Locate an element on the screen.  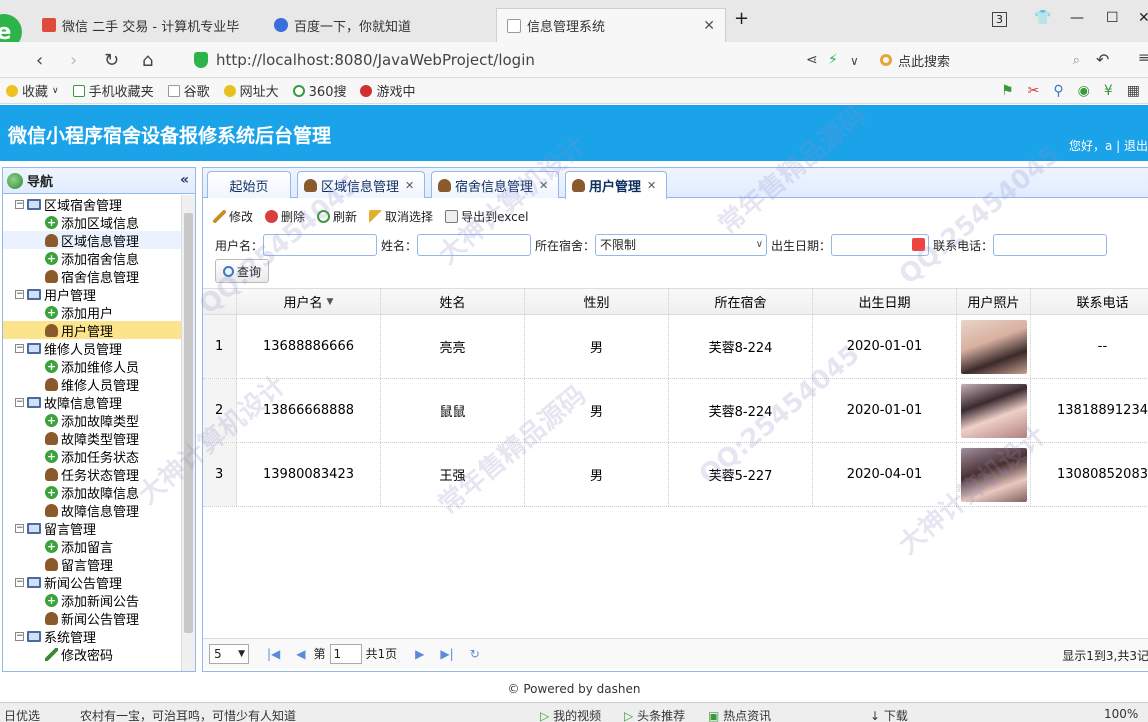
extension-icon: ⚑ is located at coordinates (1007, 91).